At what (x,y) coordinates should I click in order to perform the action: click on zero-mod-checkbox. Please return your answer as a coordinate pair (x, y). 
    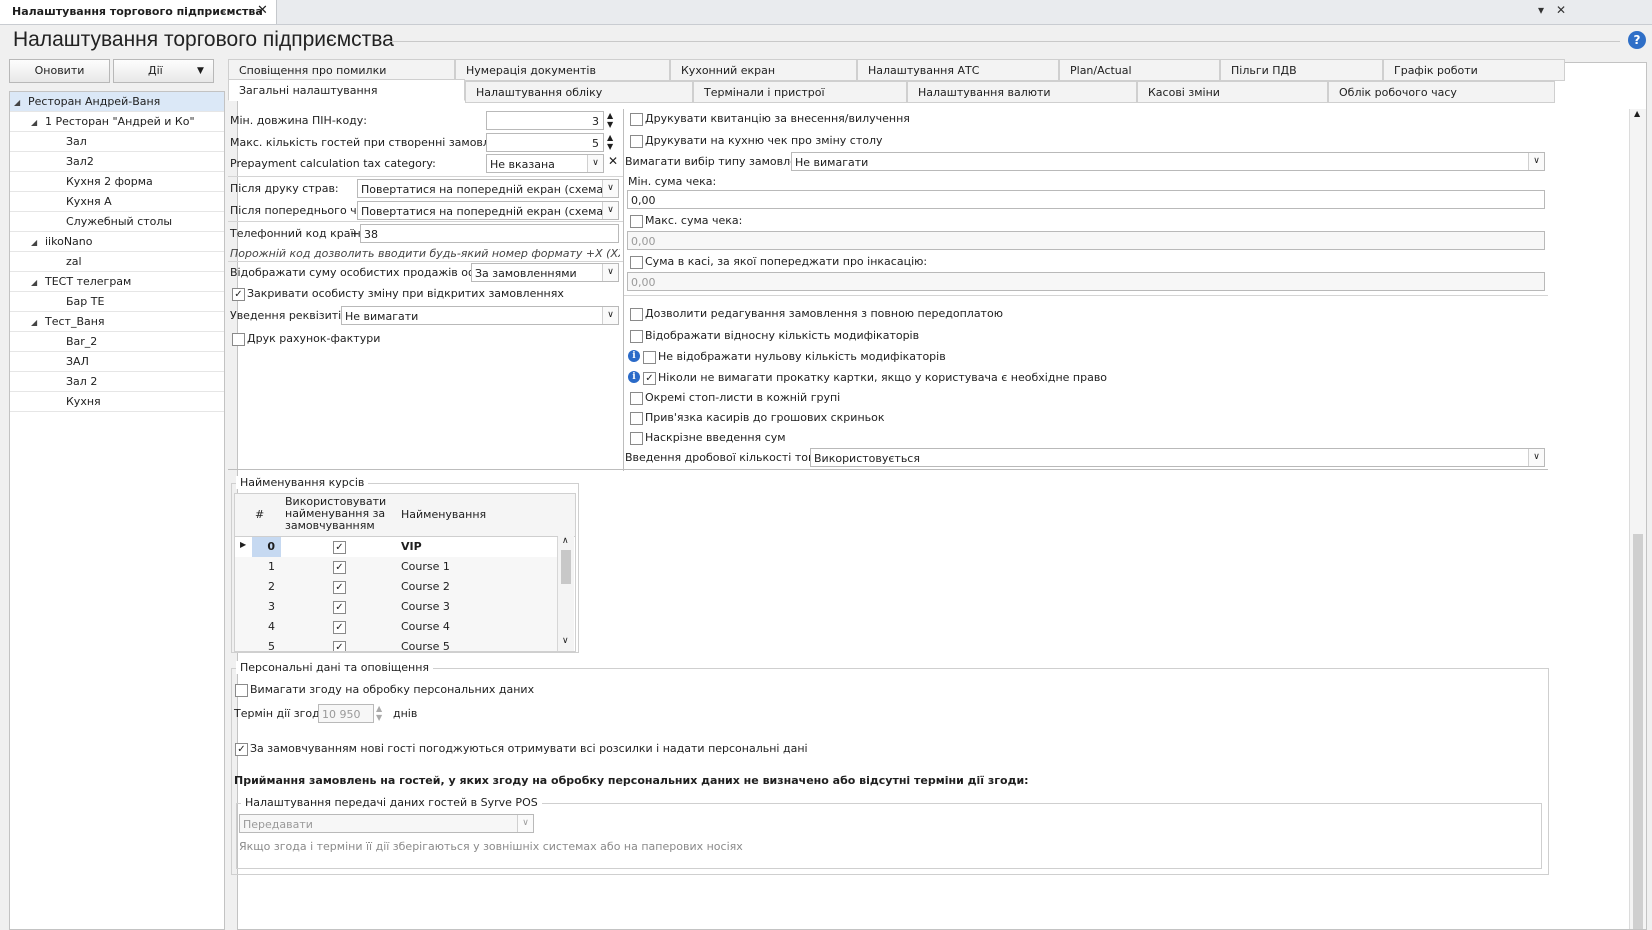
    Looking at the image, I should click on (649, 357).